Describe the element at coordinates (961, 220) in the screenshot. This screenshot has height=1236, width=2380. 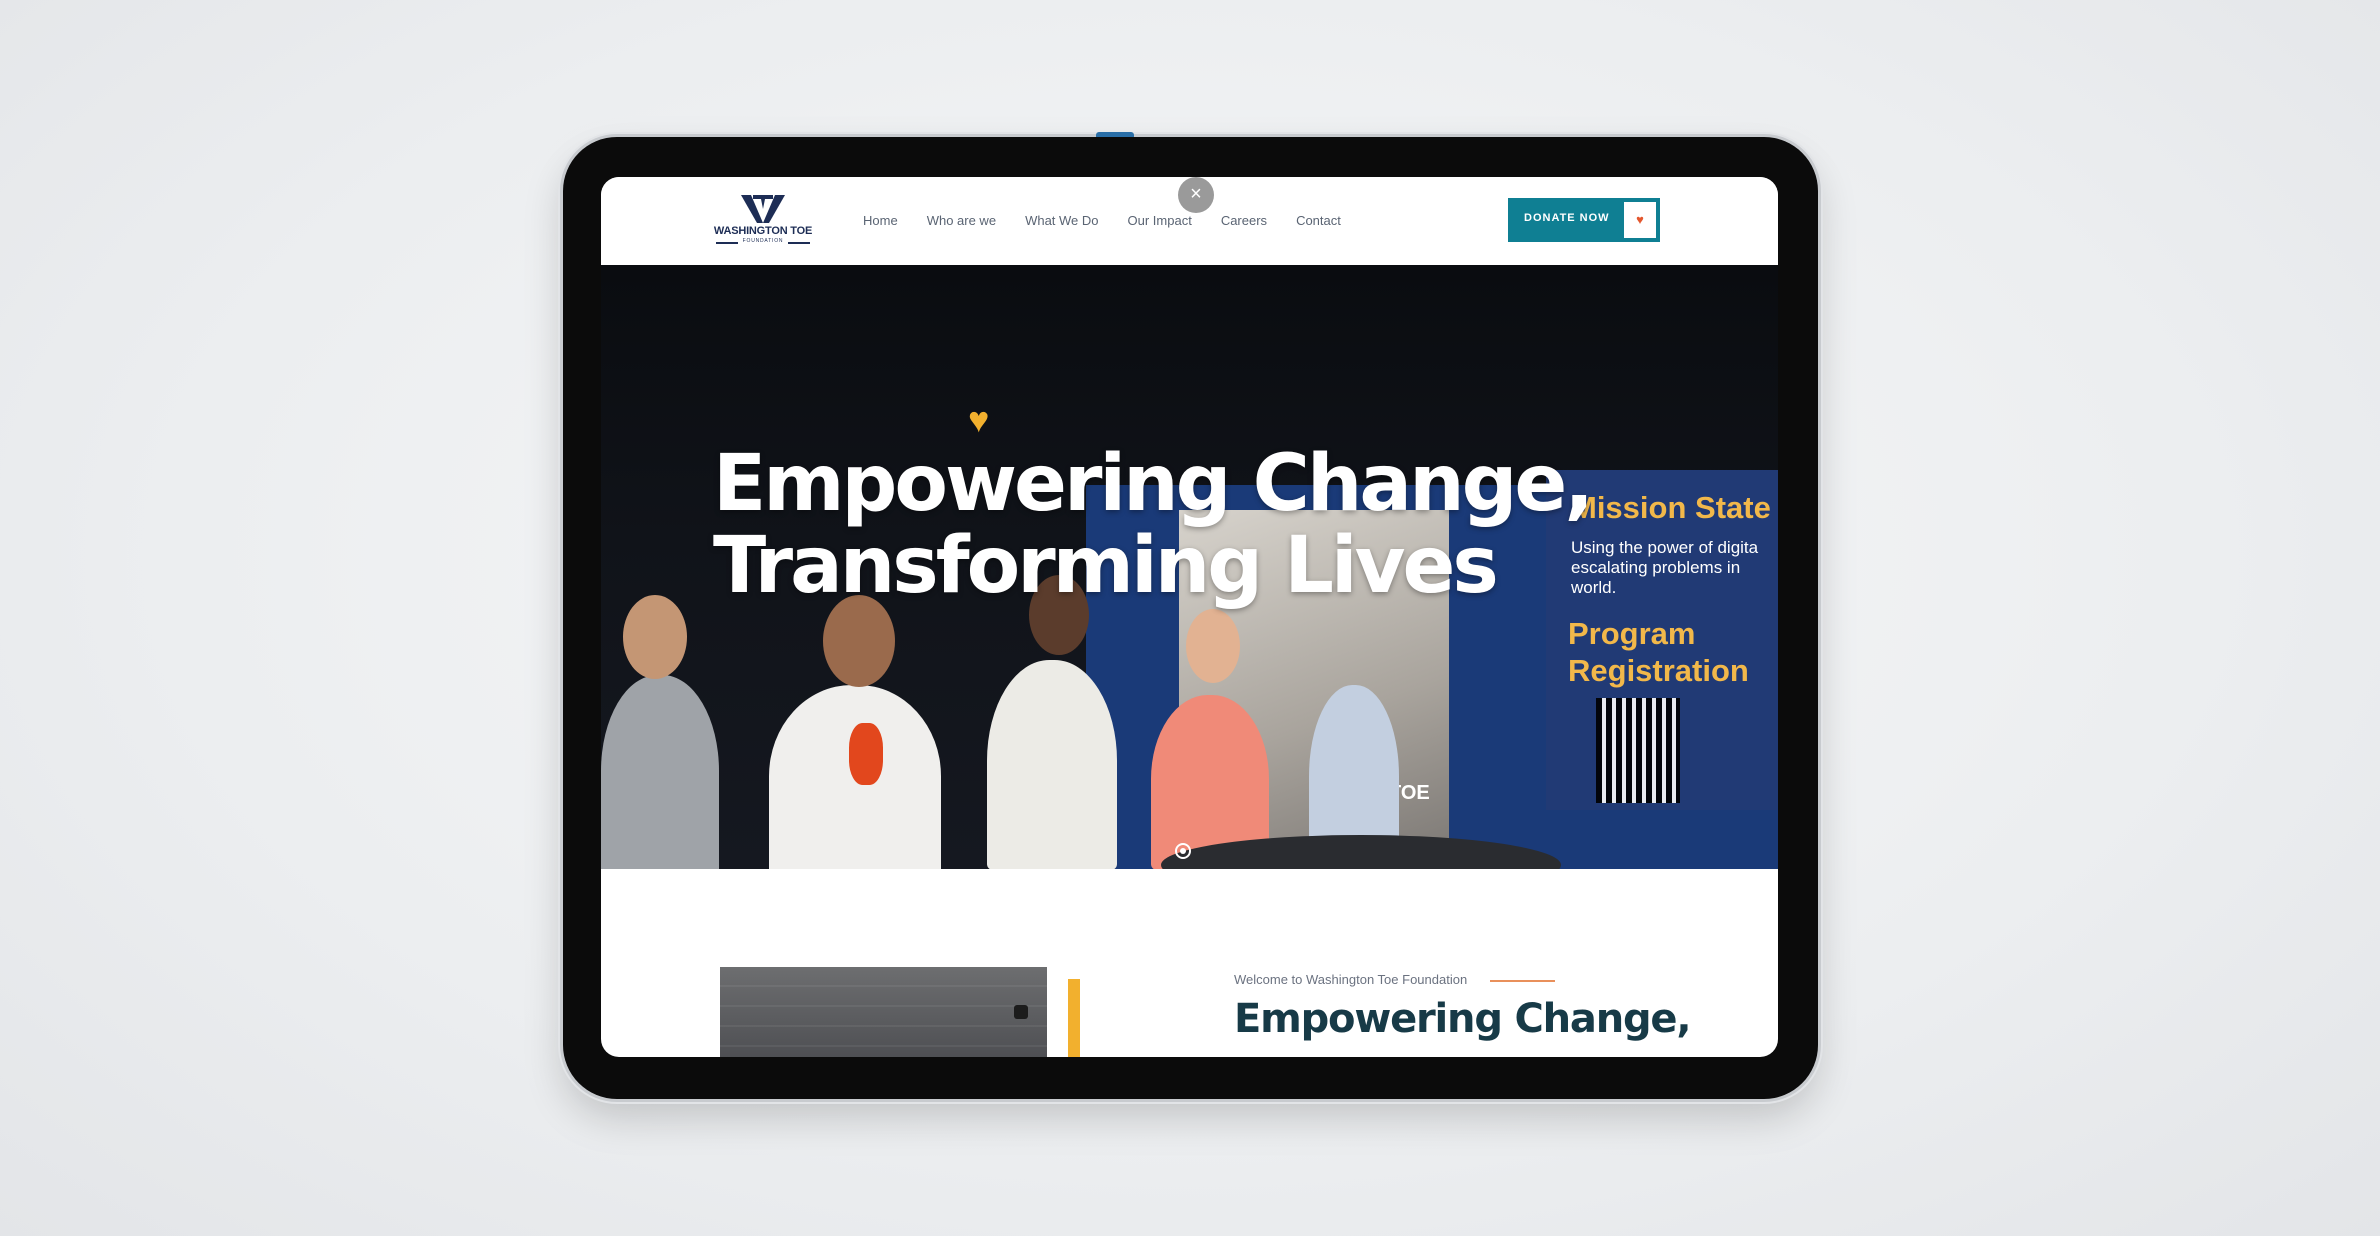
I see `nav-who-are-we: Who are we` at that location.